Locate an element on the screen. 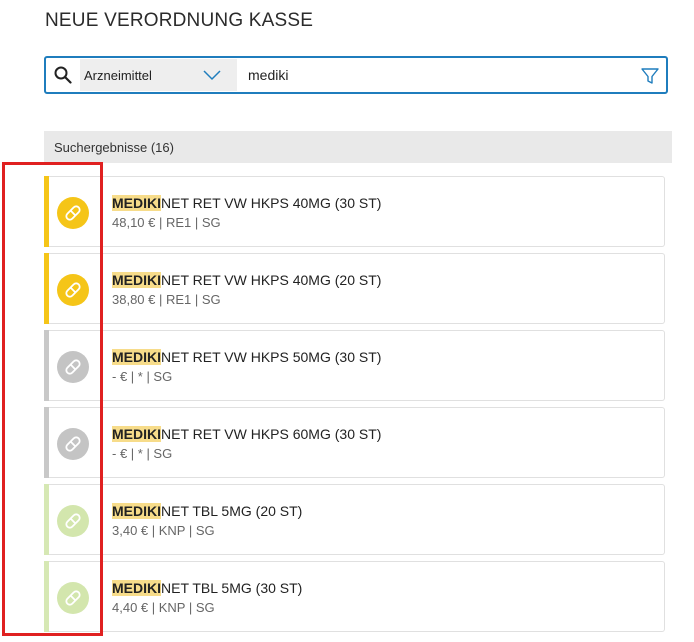  product-name: MEDIKINET RET VW HKPS 40MG (20 ST) is located at coordinates (246, 280).